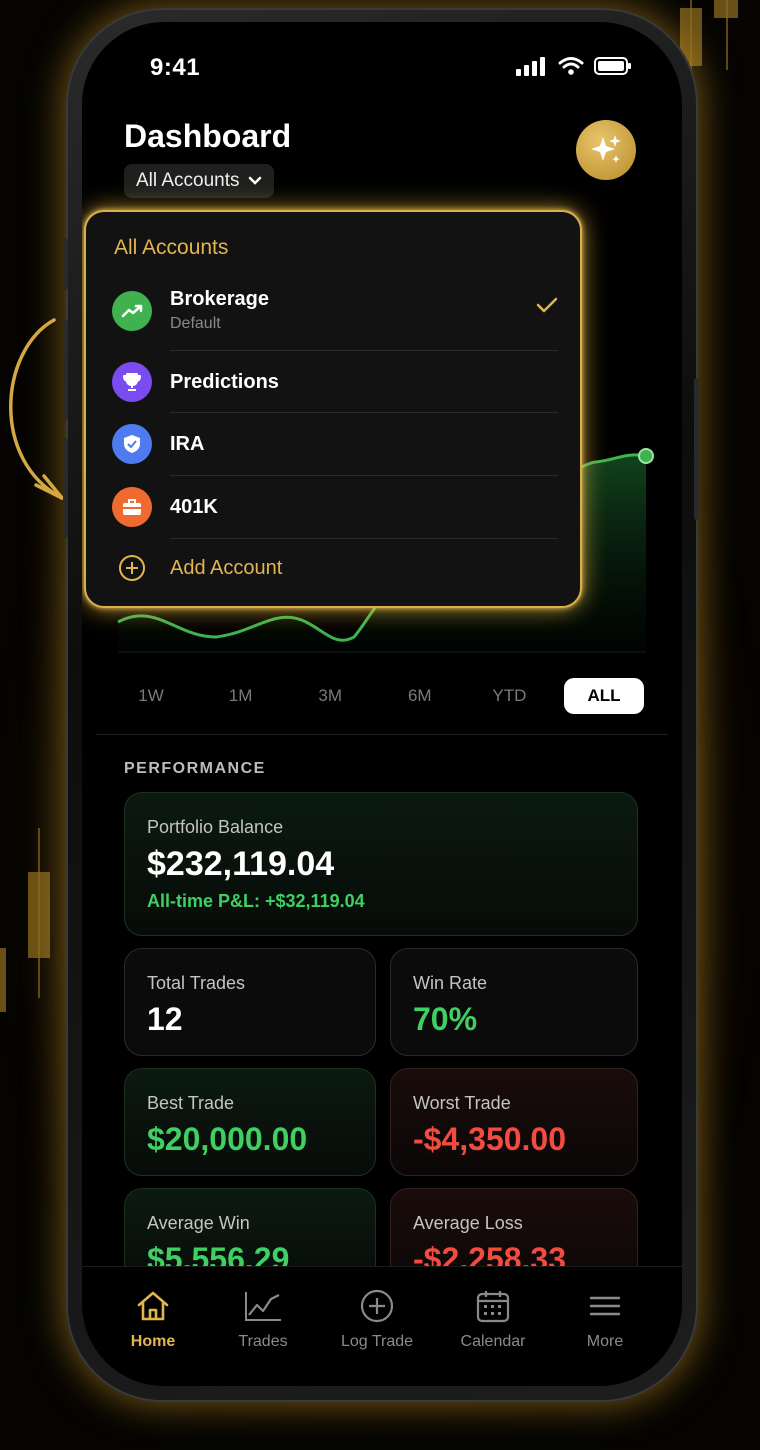  I want to click on card-label: Total Trades, so click(196, 983).